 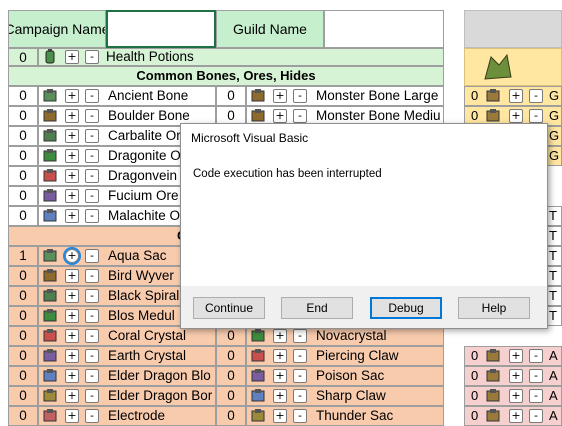 I want to click on right-qty: 0, so click(x=475, y=355).